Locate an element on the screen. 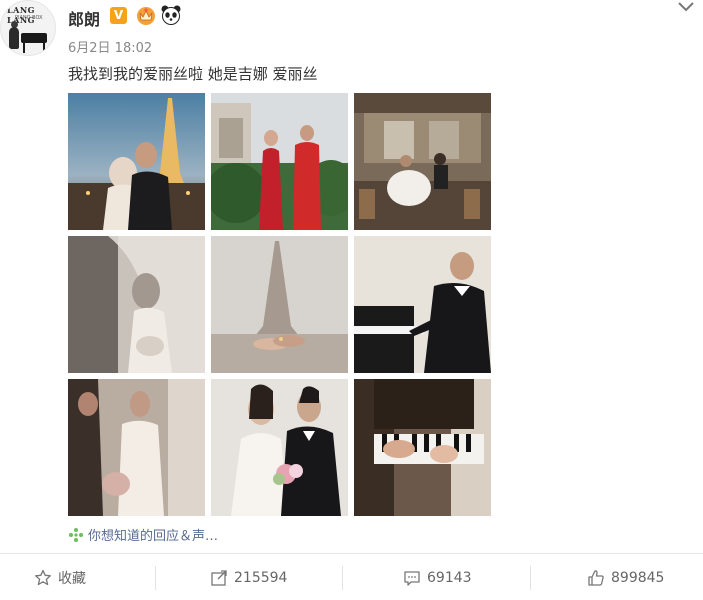 The width and height of the screenshot is (703, 600). favorite-label: 收藏 is located at coordinates (72, 579).